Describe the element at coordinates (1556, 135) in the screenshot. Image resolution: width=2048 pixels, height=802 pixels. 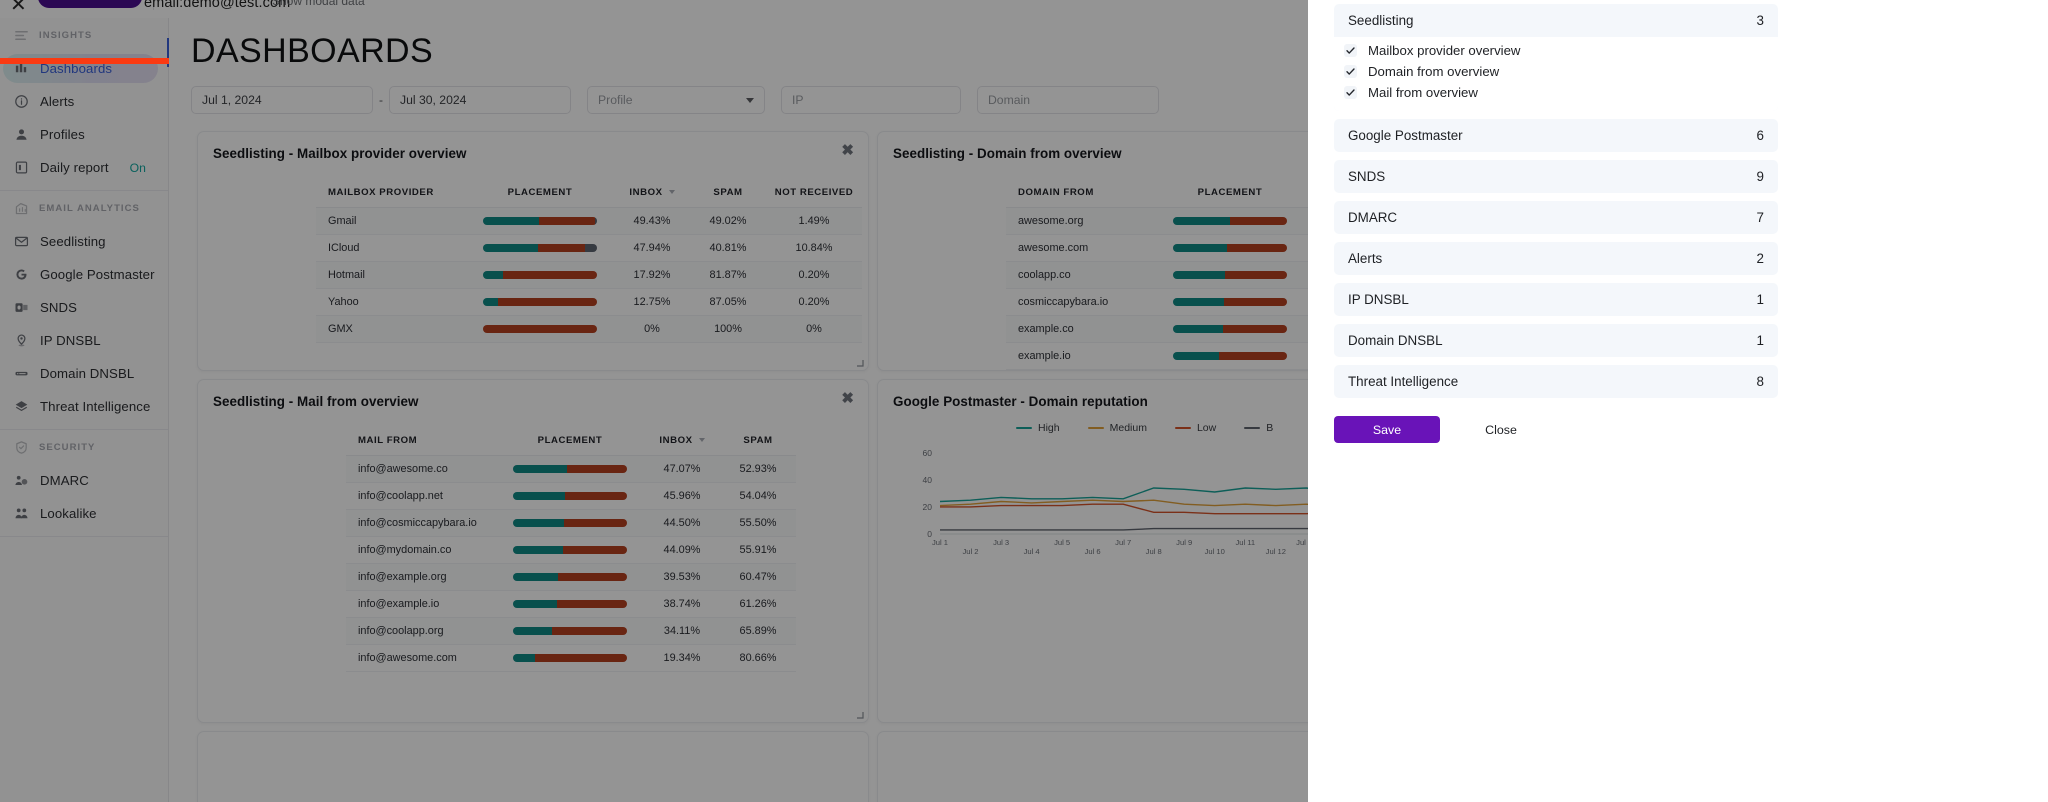
I see `widget-group-header: Google Postmaster 6` at that location.